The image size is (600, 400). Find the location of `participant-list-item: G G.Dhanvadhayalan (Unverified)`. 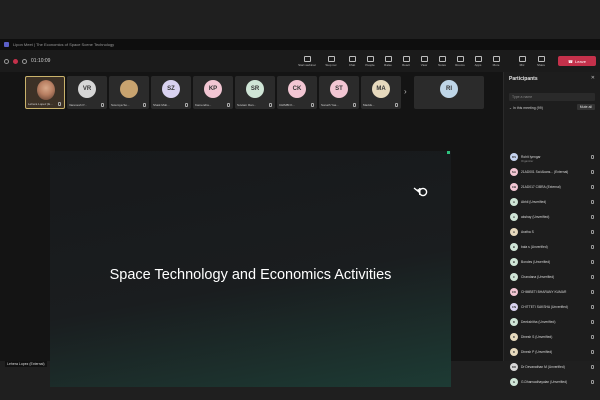

participant-list-item: G G.Dhanvadhayalan (Unverified) is located at coordinates (553, 382).